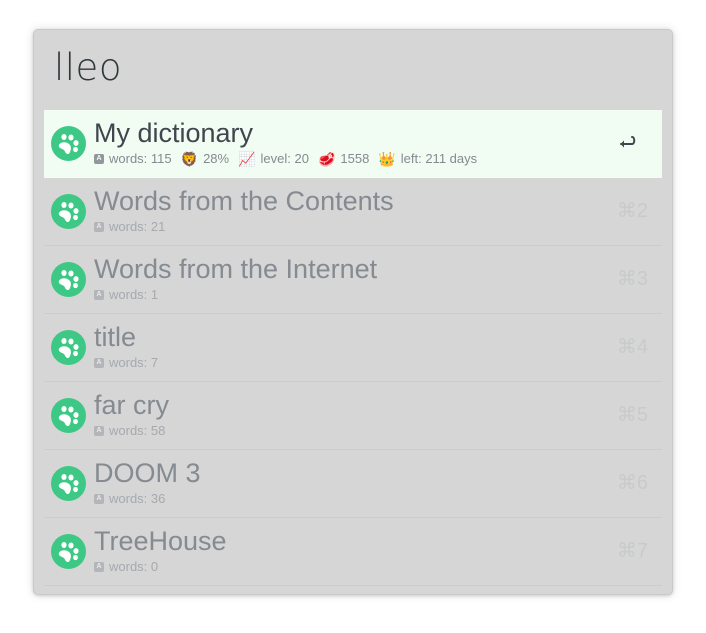  What do you see at coordinates (137, 430) in the screenshot?
I see `words-count: words: 58` at bounding box center [137, 430].